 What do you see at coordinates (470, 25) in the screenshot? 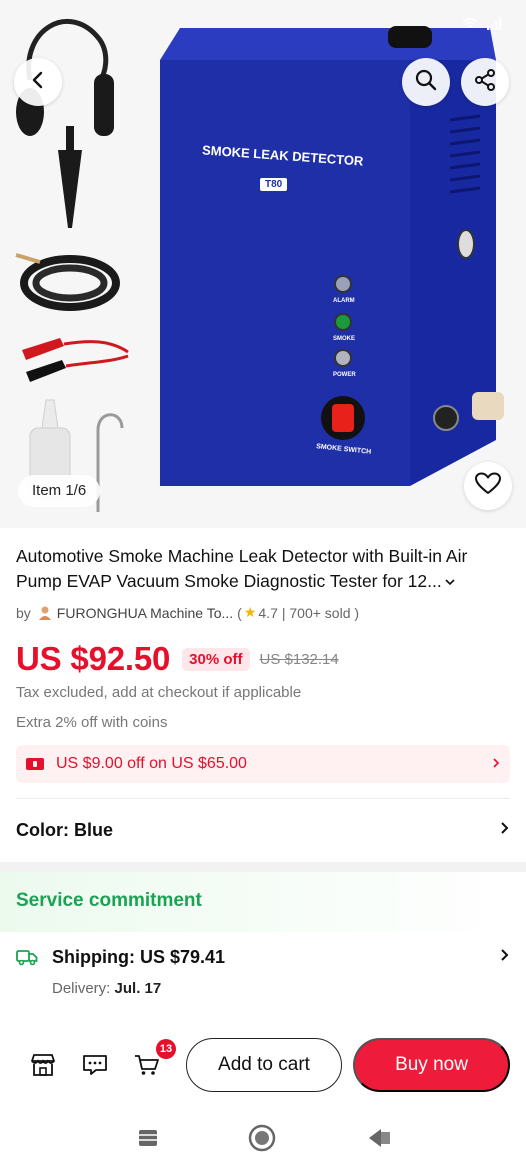
I see `wifi-icon` at bounding box center [470, 25].